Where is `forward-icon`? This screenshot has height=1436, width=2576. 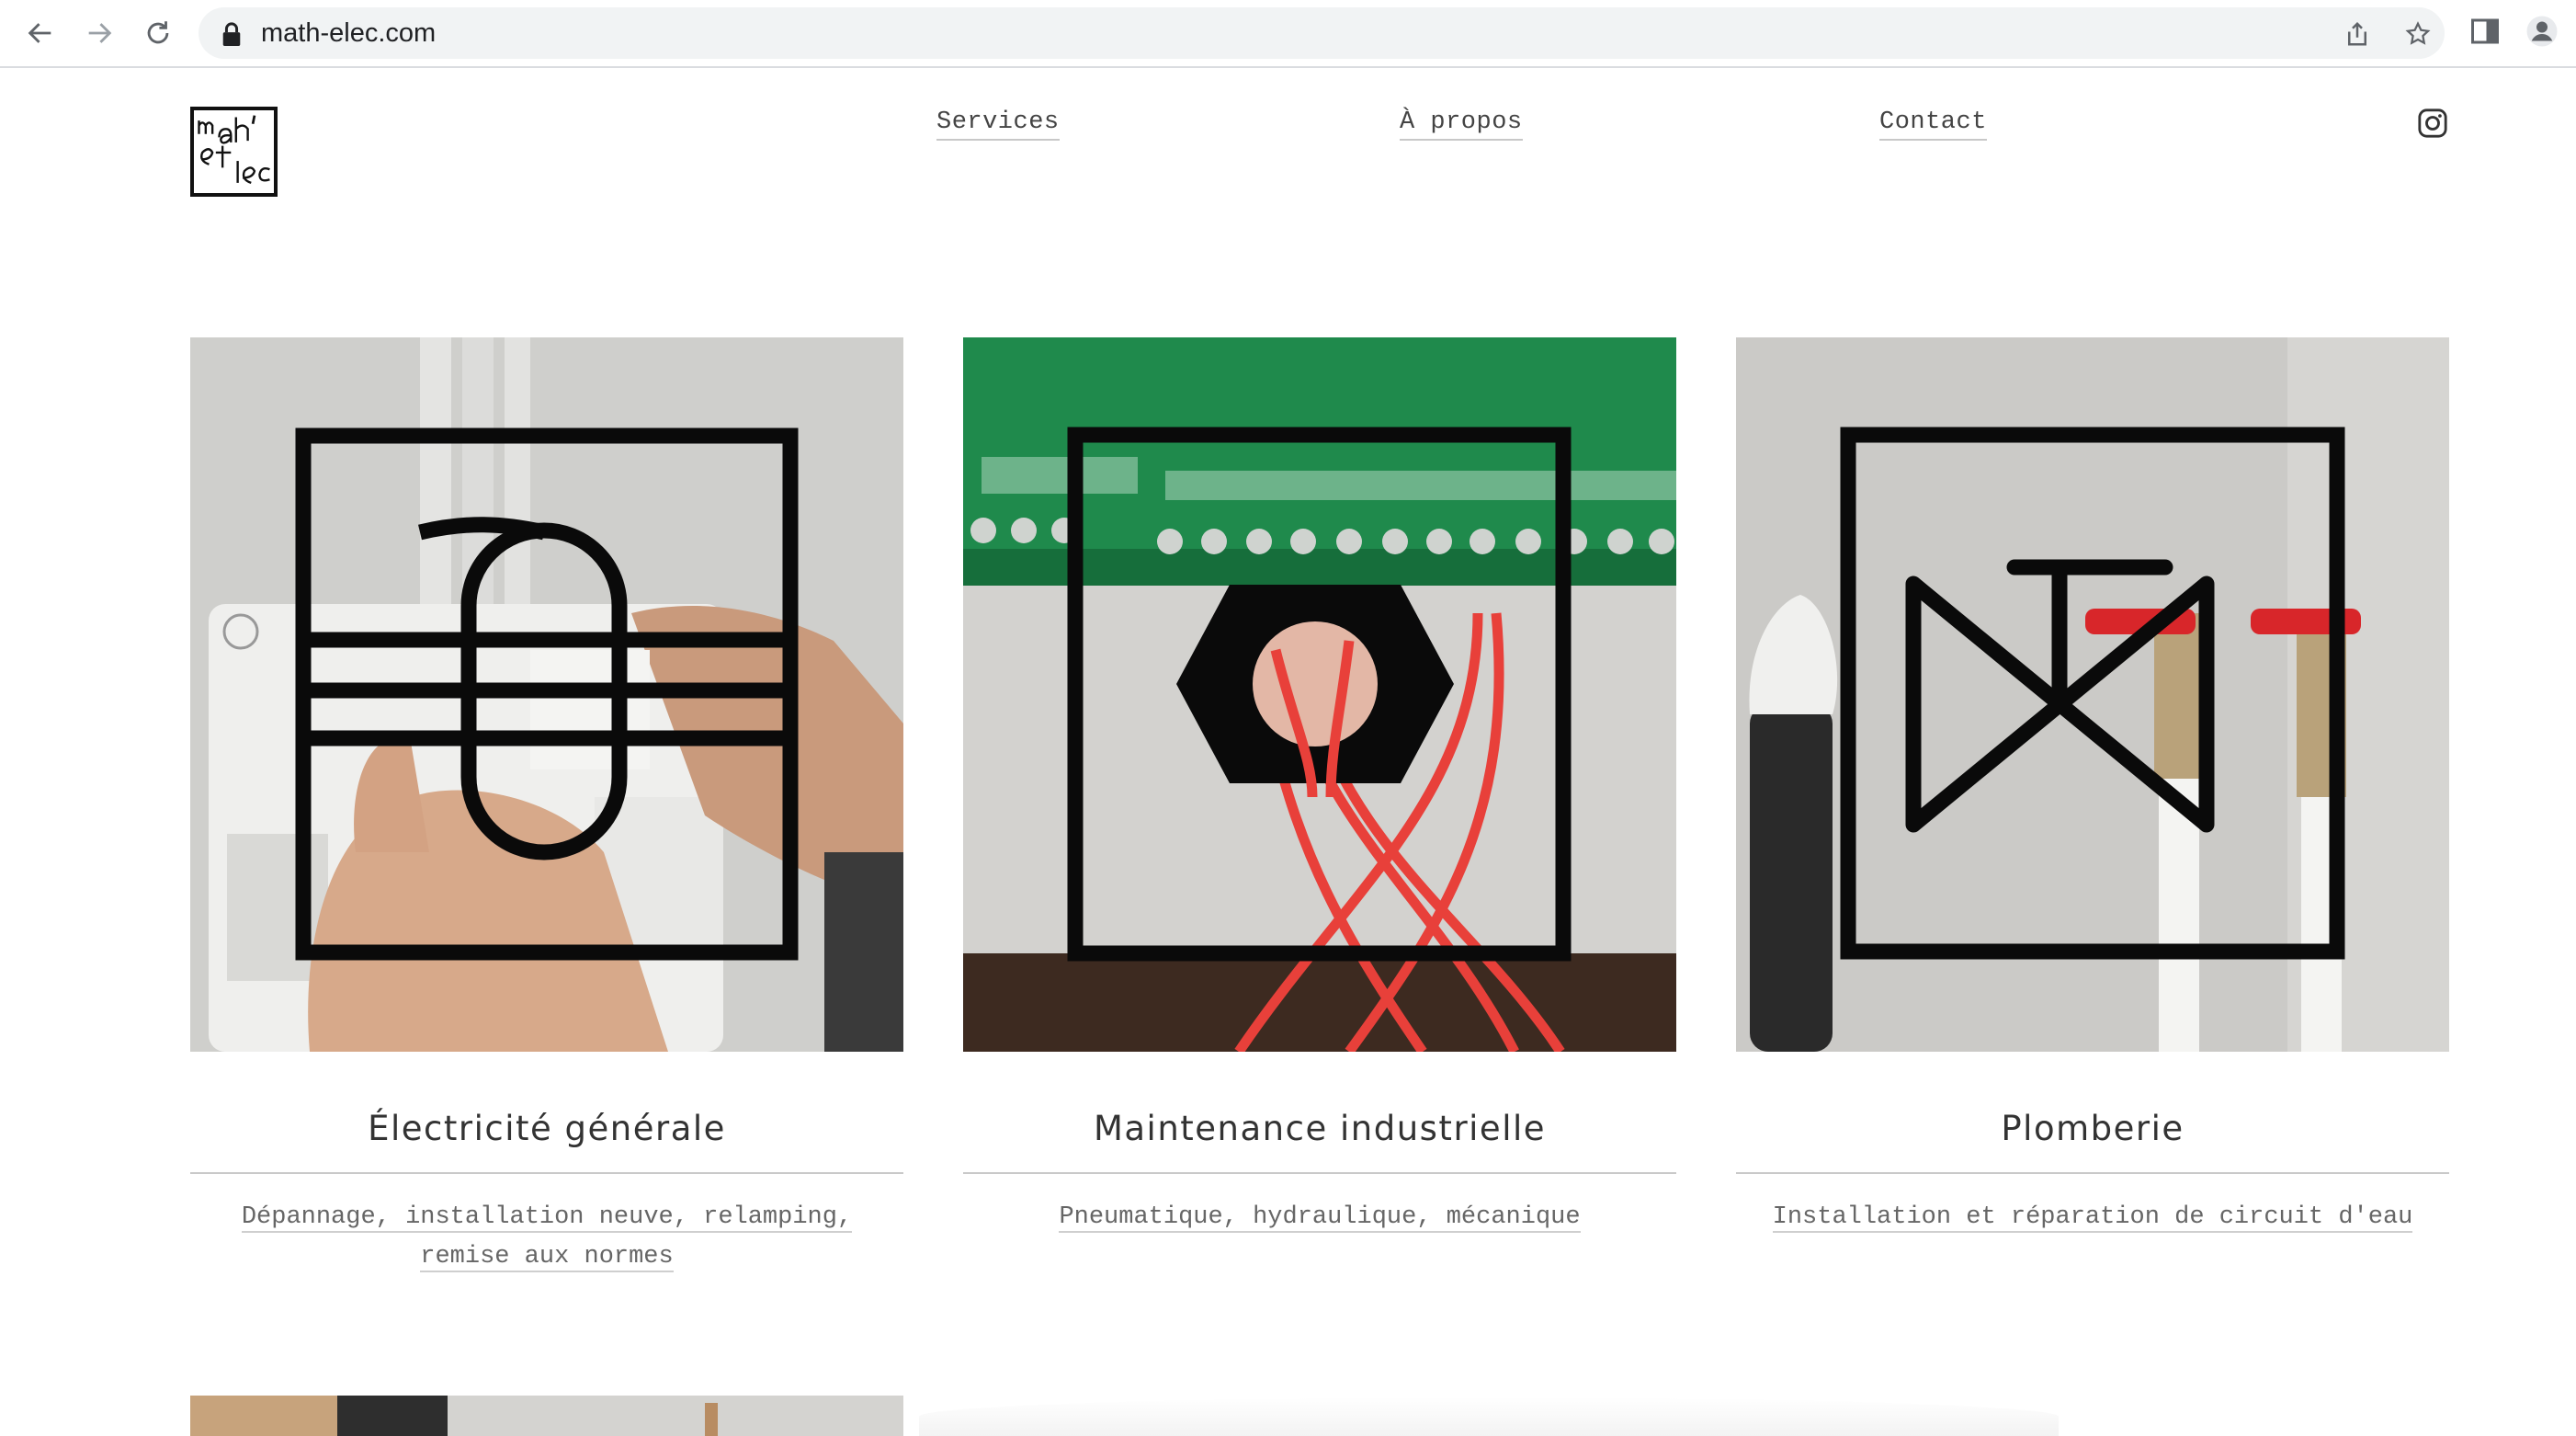 forward-icon is located at coordinates (99, 33).